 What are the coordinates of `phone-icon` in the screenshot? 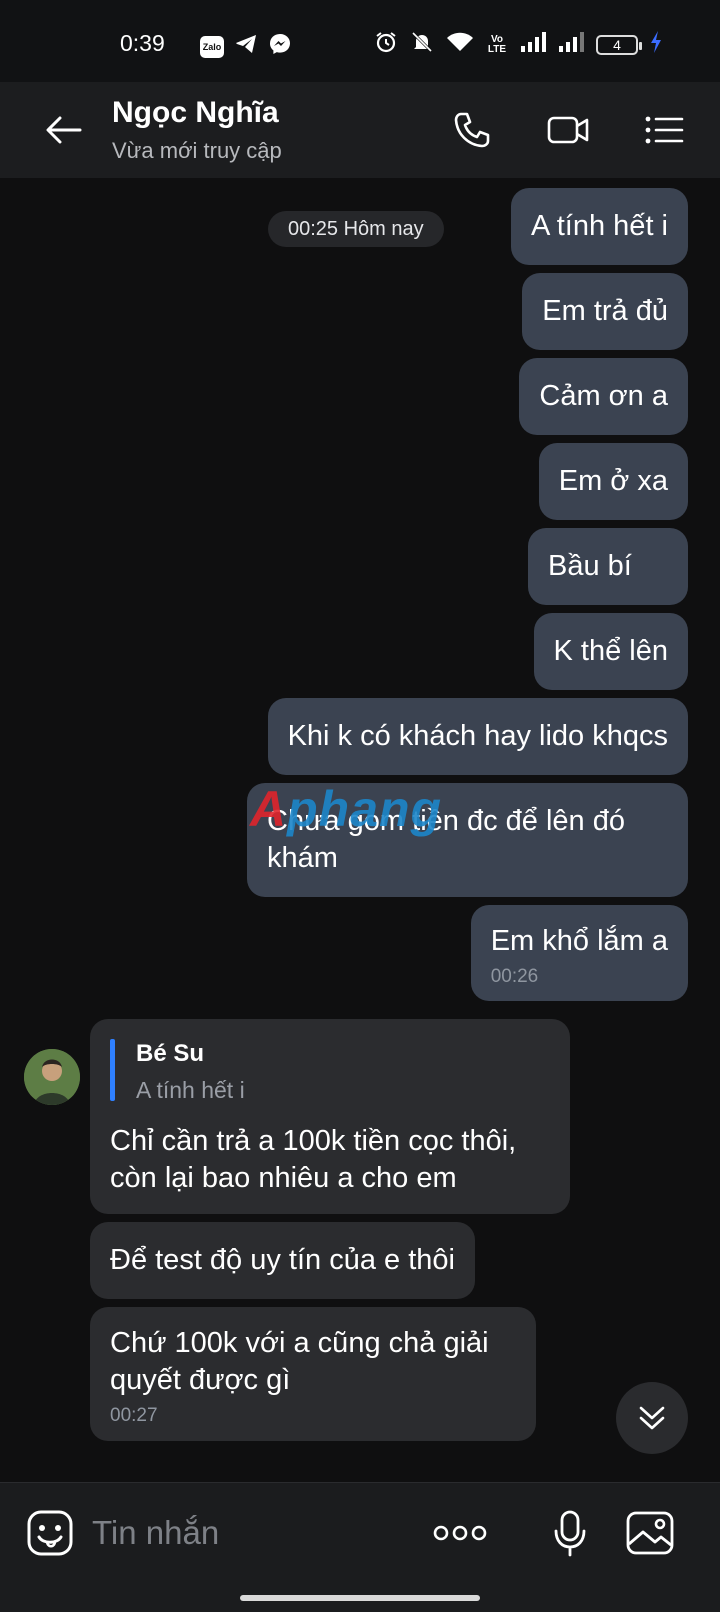 It's located at (472, 130).